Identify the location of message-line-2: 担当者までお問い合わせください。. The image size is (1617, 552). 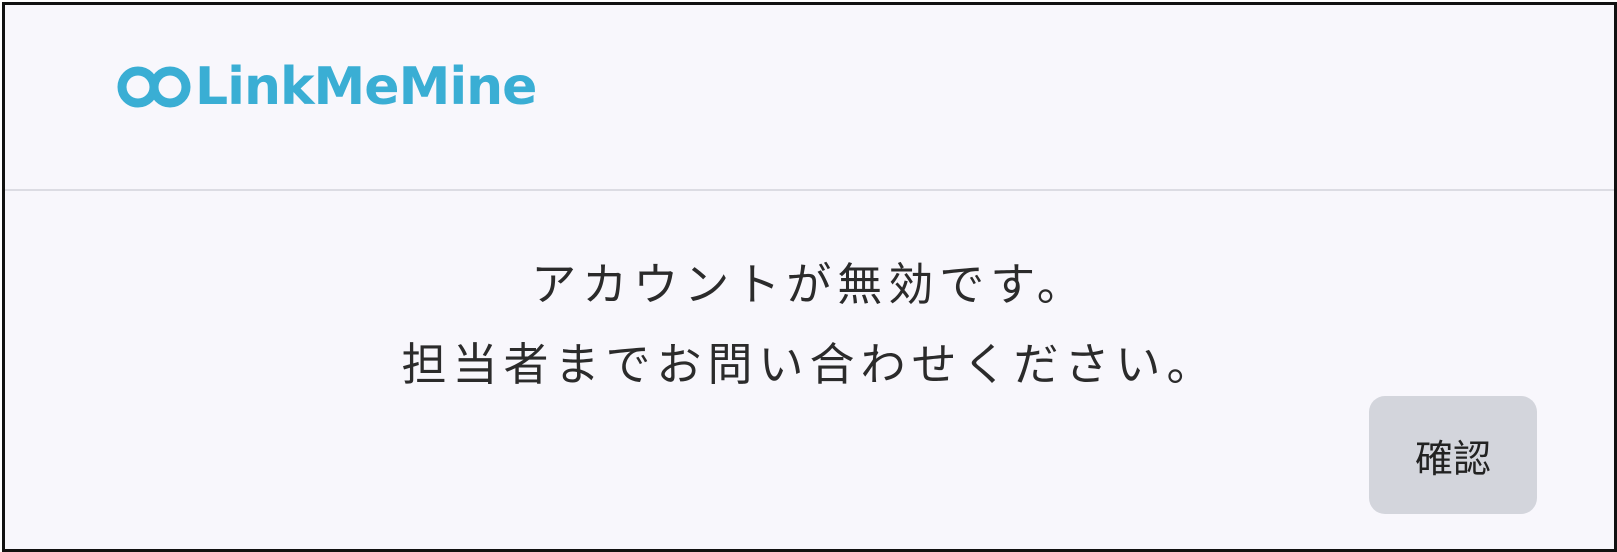
(809, 364).